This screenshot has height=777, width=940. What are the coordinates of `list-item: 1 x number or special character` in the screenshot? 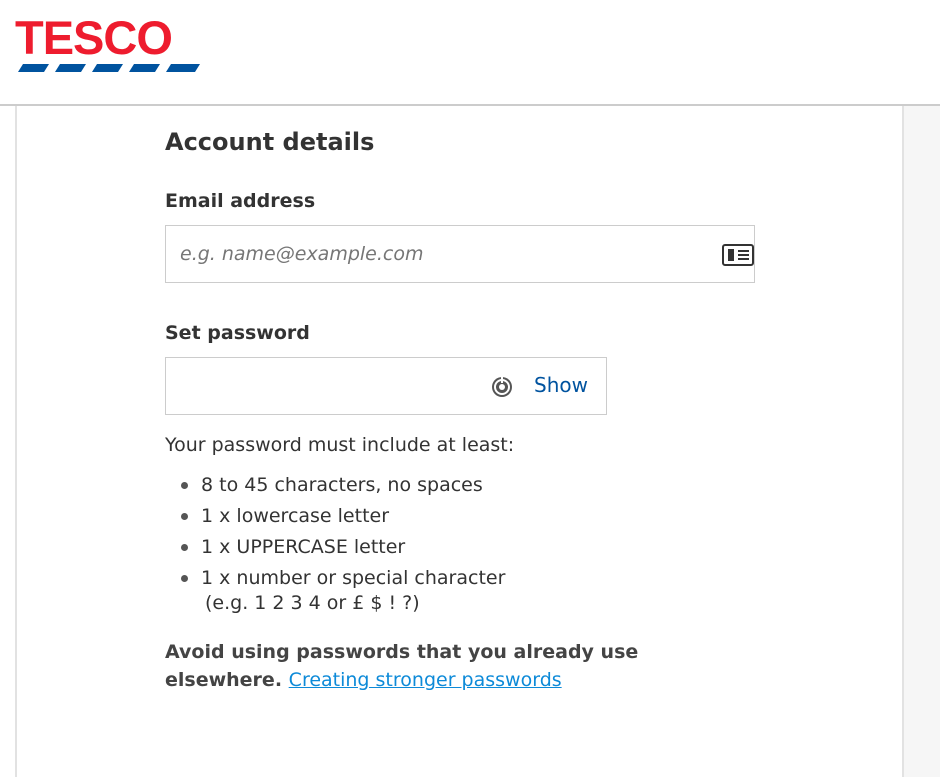 It's located at (342, 578).